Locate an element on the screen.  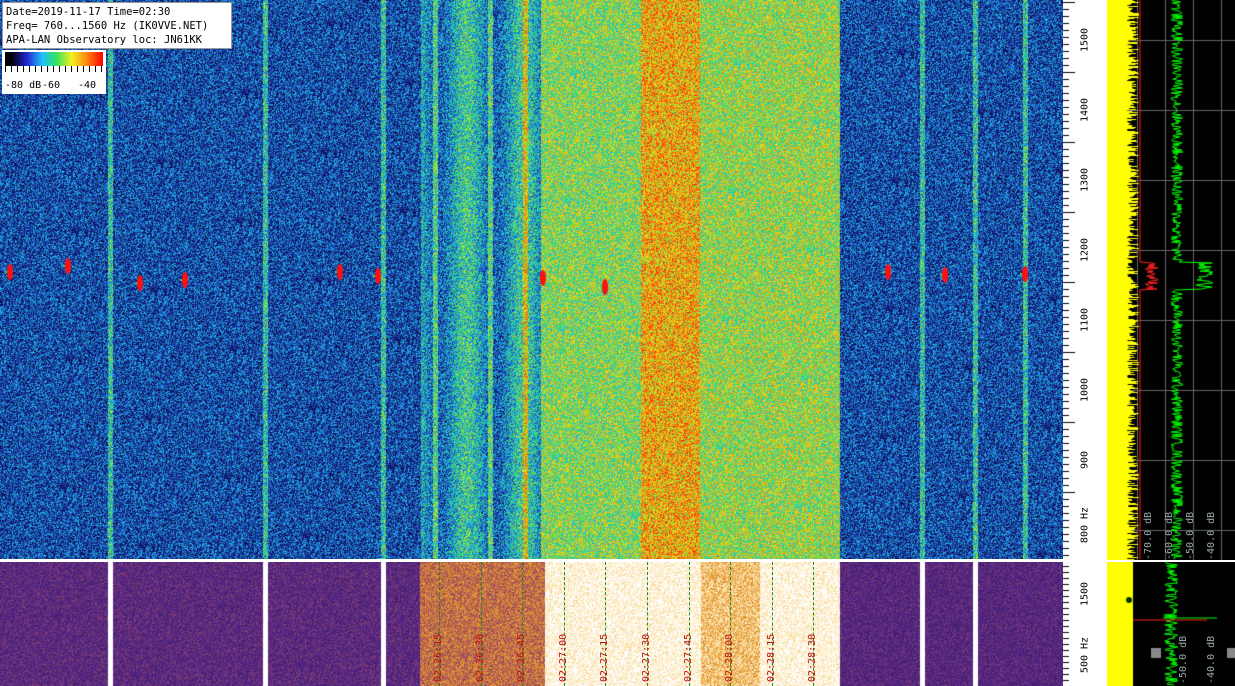
db-label-70: -70.0 dB is located at coordinates (1148, 535).